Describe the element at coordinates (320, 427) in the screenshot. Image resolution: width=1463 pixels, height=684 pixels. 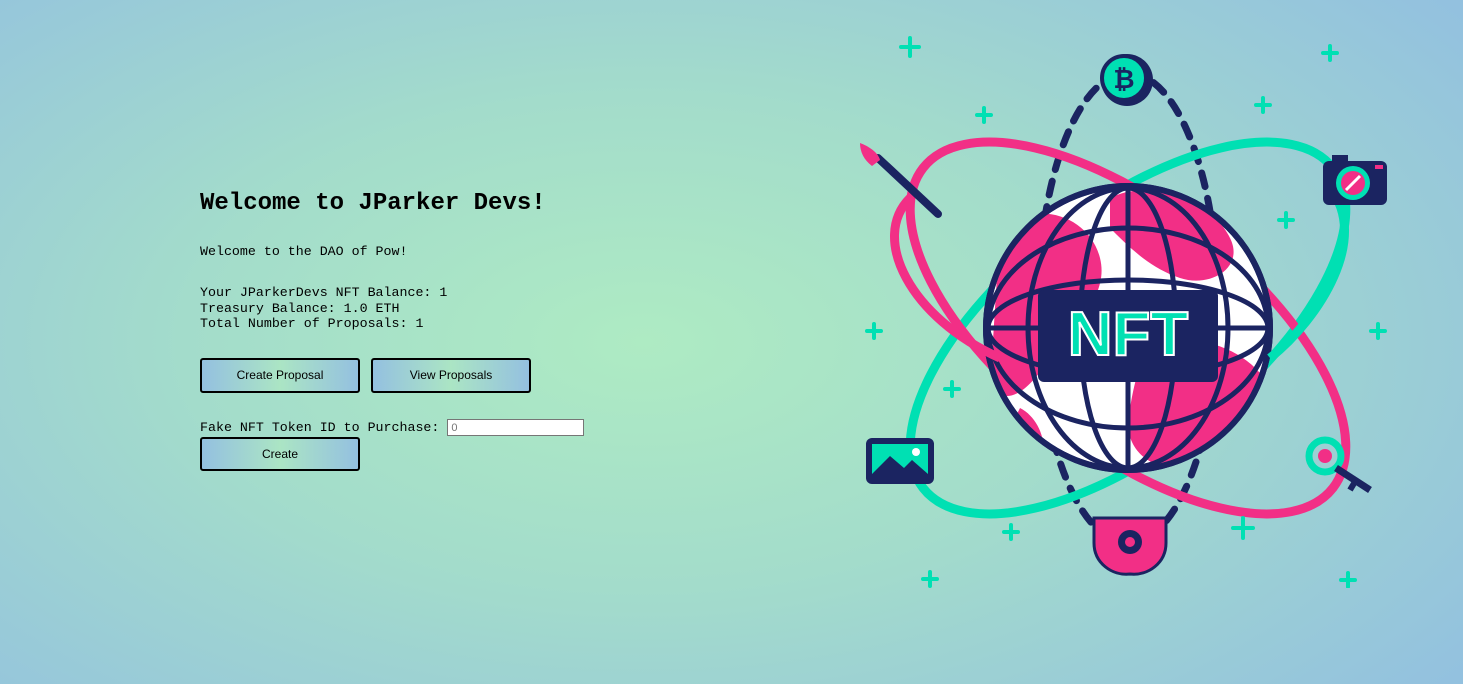
I see `token-id-label: Fake NFT Token ID to Purchase:` at that location.